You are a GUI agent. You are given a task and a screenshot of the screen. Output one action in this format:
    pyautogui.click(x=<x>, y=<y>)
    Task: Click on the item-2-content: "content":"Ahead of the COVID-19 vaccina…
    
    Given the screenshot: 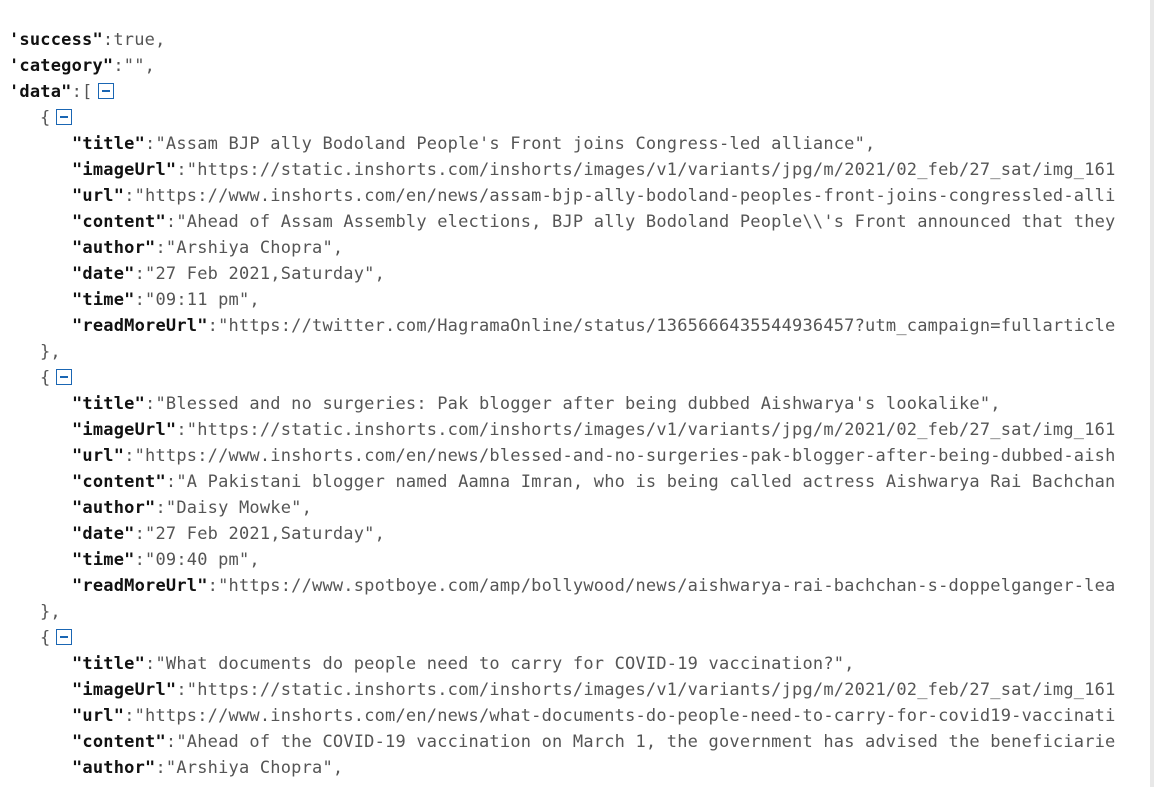 What is the action you would take?
    pyautogui.click(x=594, y=742)
    